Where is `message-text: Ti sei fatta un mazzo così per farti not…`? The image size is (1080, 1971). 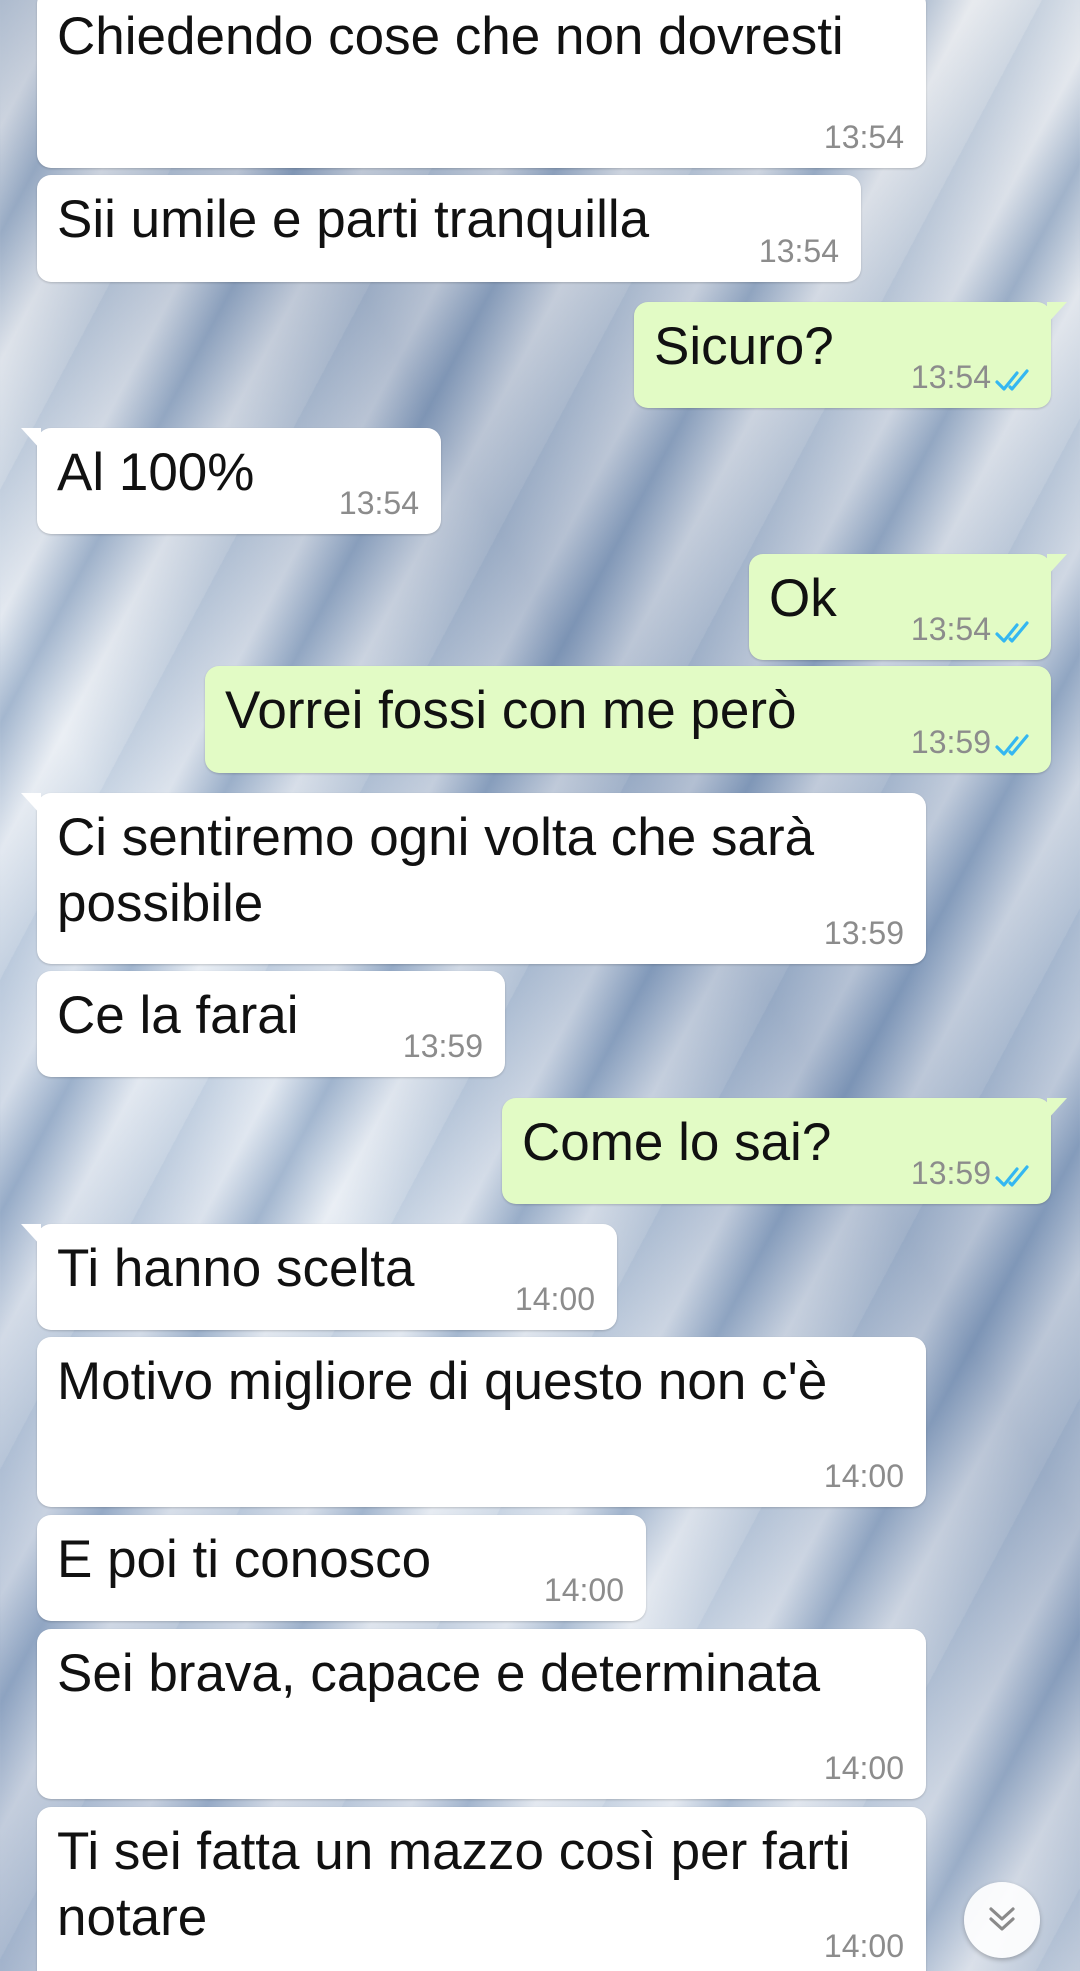
message-text: Ti sei fatta un mazzo così per farti not… is located at coordinates (454, 1884).